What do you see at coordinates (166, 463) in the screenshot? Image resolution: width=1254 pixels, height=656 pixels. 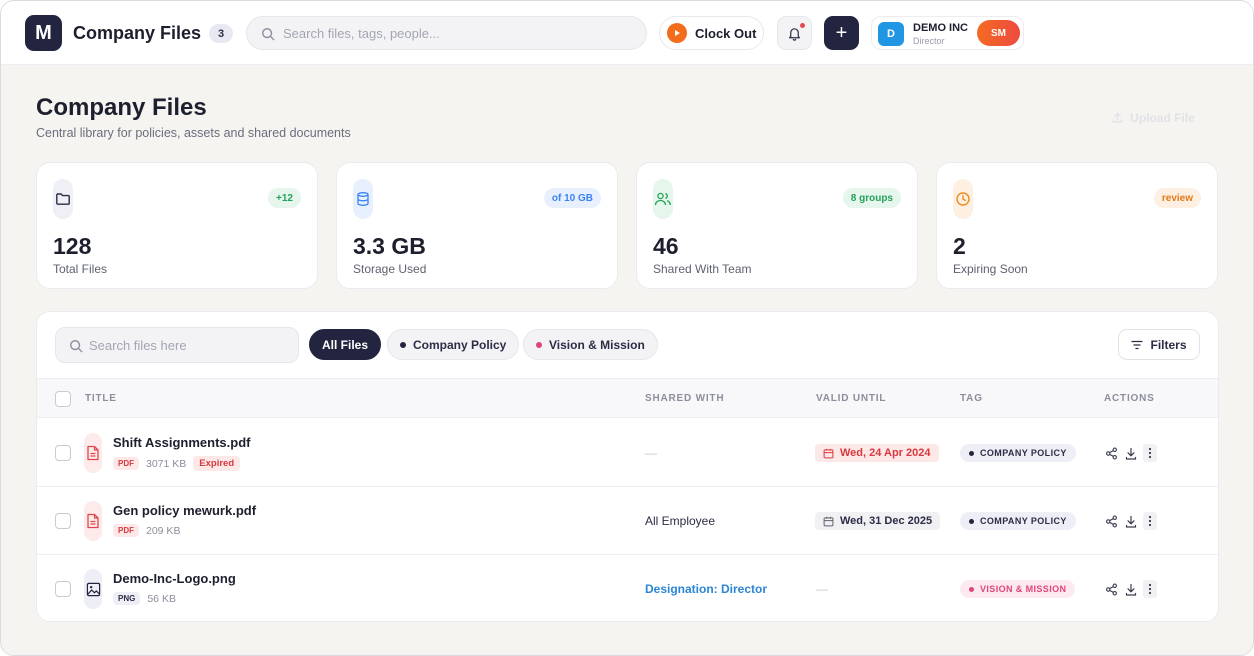 I see `file-size: 3071 KB` at bounding box center [166, 463].